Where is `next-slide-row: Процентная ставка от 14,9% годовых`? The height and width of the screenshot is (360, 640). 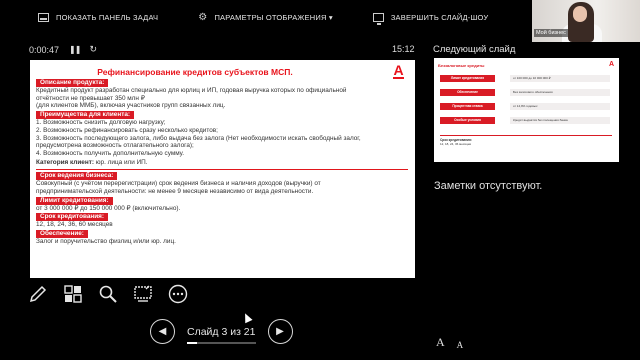
next-slide-row: Процентная ставка от 14,9% годовых is located at coordinates (526, 106).